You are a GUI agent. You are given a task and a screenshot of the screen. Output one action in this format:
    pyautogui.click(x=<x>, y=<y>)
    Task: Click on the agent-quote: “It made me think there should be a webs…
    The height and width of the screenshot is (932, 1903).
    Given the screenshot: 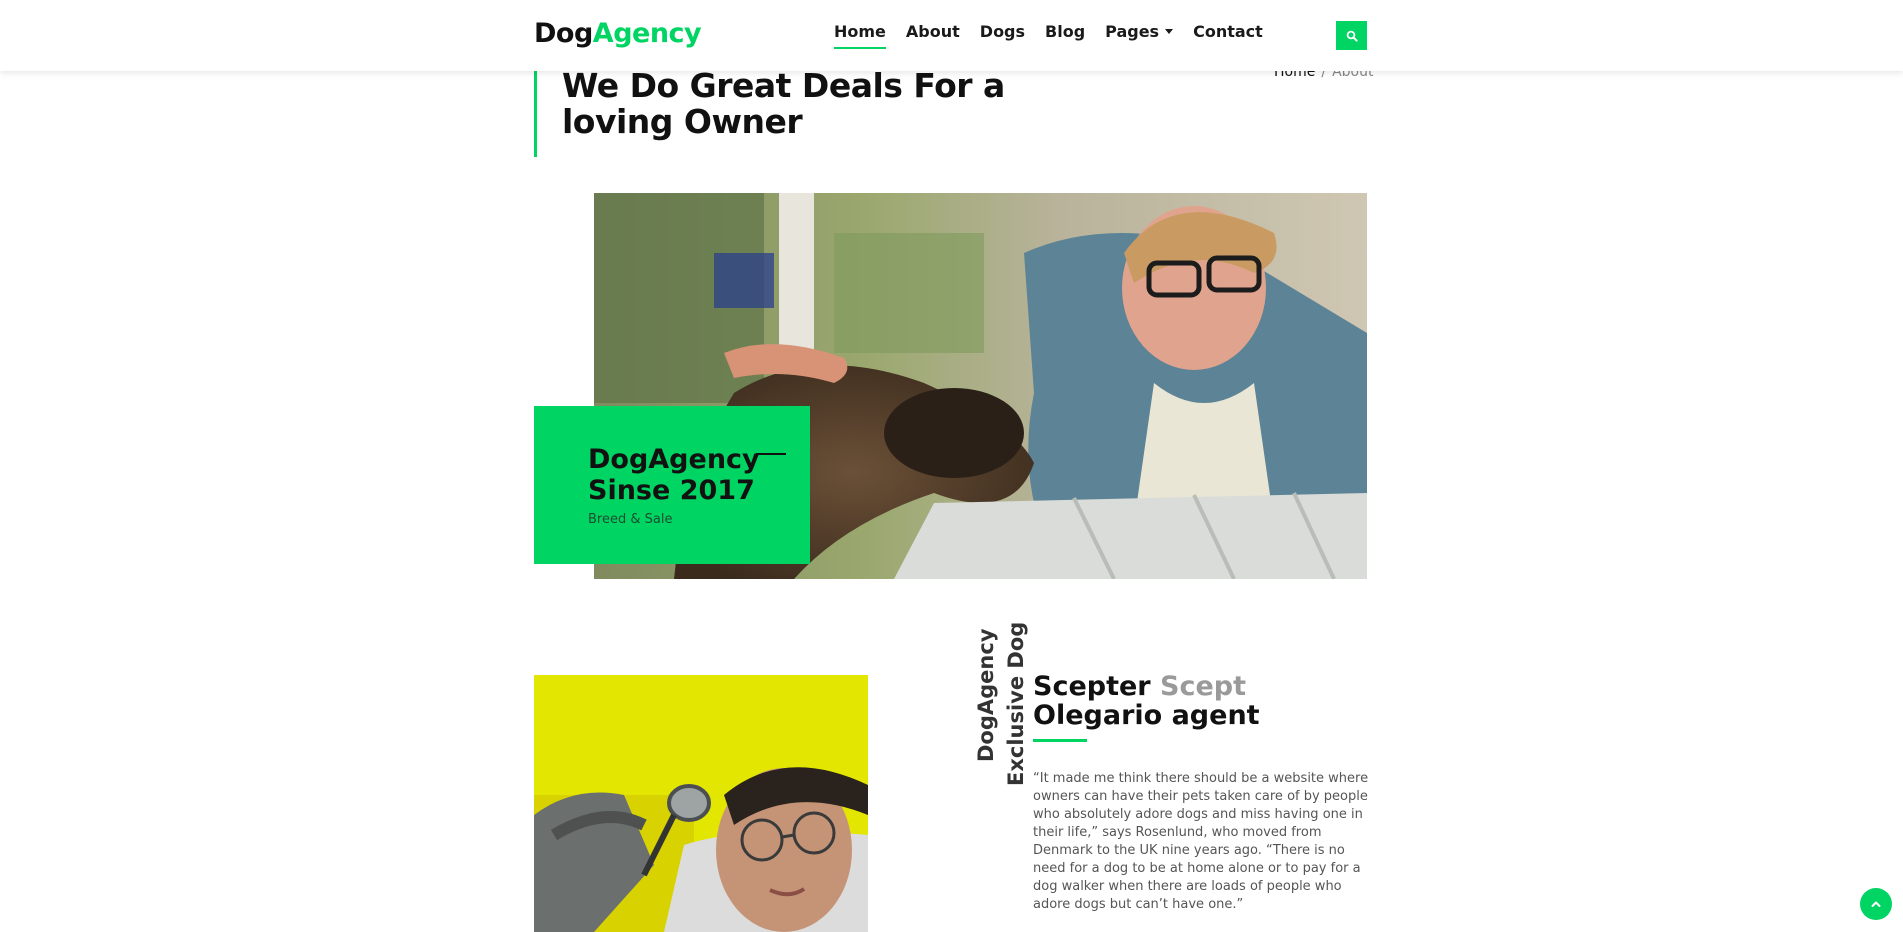 What is the action you would take?
    pyautogui.click(x=1201, y=841)
    